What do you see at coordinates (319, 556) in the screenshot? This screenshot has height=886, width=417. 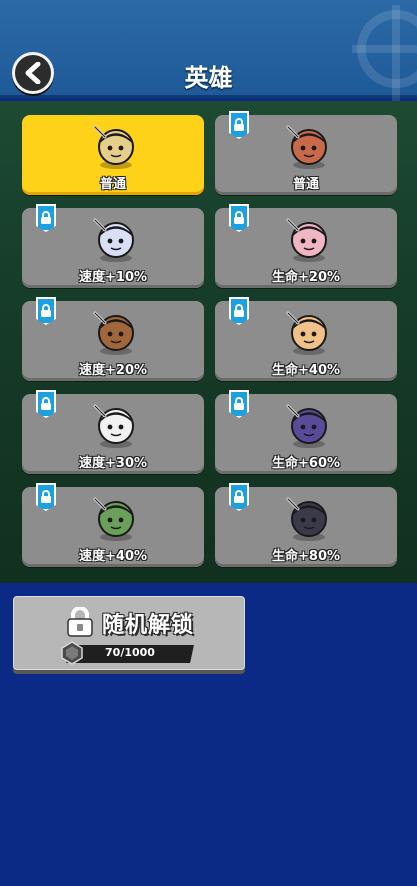 I see `hero-stat-bonus: +80%` at bounding box center [319, 556].